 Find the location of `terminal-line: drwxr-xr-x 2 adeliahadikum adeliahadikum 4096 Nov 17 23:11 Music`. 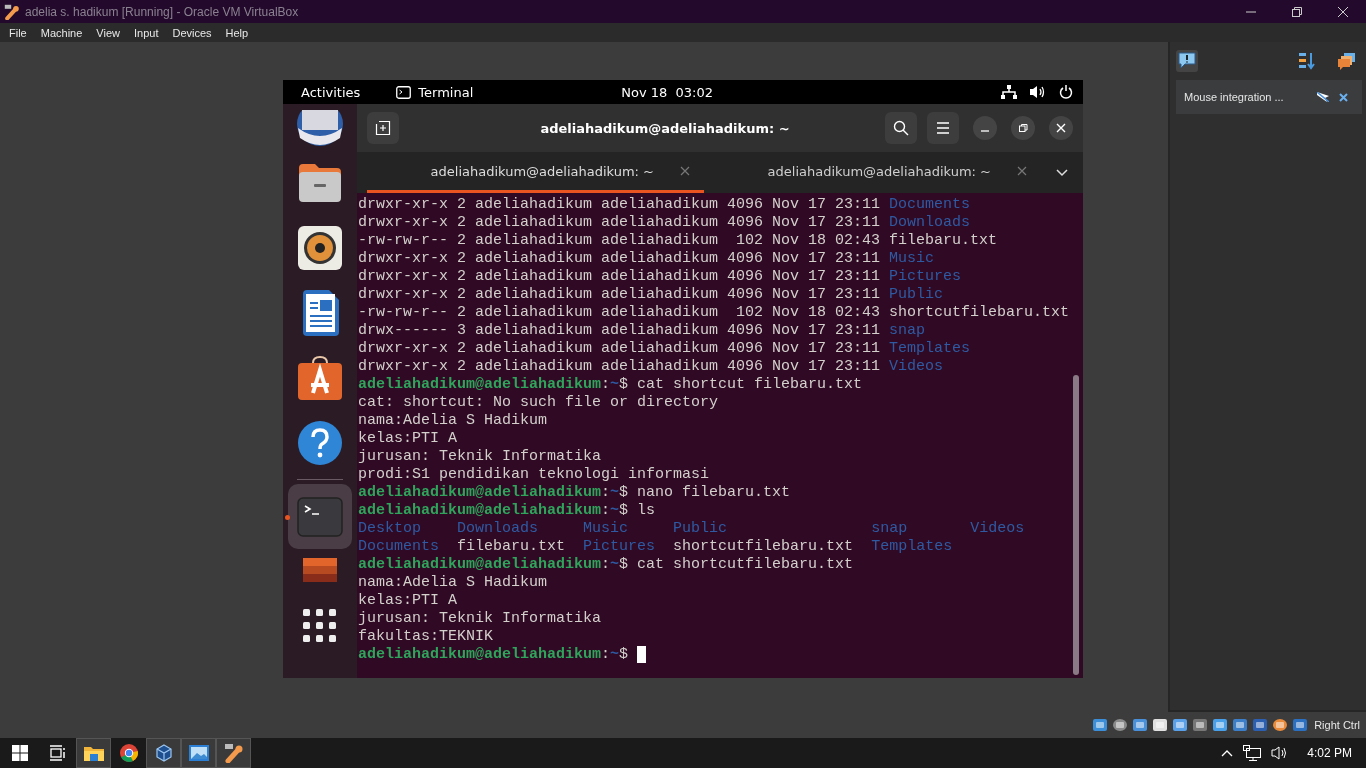

terminal-line: drwxr-xr-x 2 adeliahadikum adeliahadikum 4096 Nov 17 23:11 Music is located at coordinates (647, 259).